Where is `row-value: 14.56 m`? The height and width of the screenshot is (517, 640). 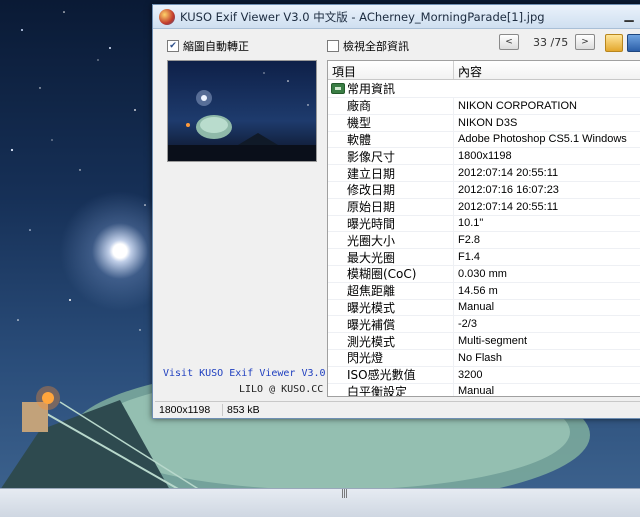
row-value: 14.56 m is located at coordinates (478, 290).